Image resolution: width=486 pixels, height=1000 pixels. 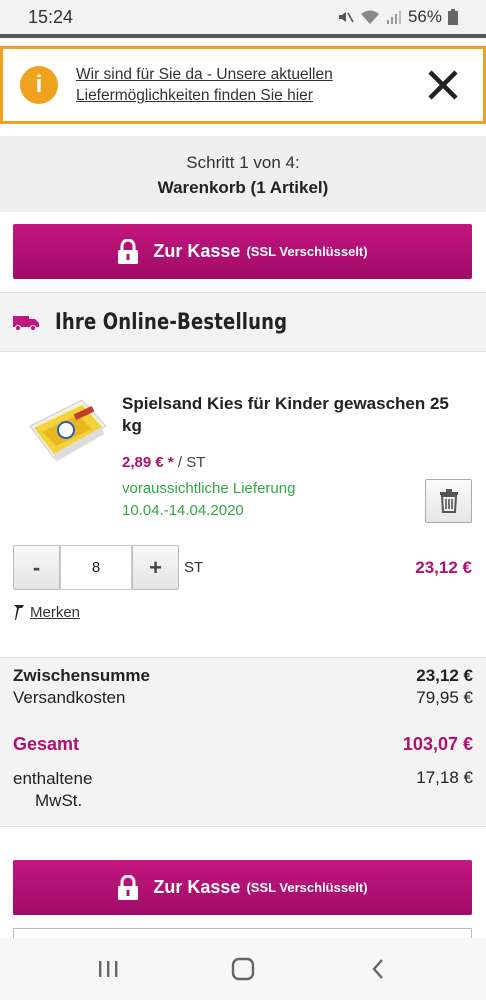 I want to click on unit-price-value: 2,89 € *, so click(x=148, y=462).